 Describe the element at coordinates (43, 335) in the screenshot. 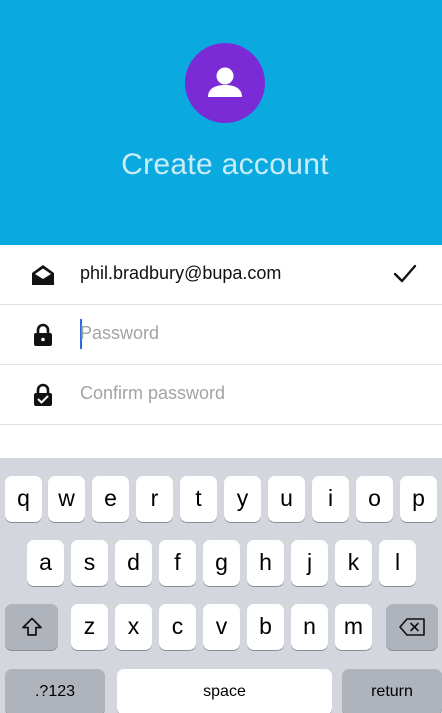

I see `lock-icon` at that location.